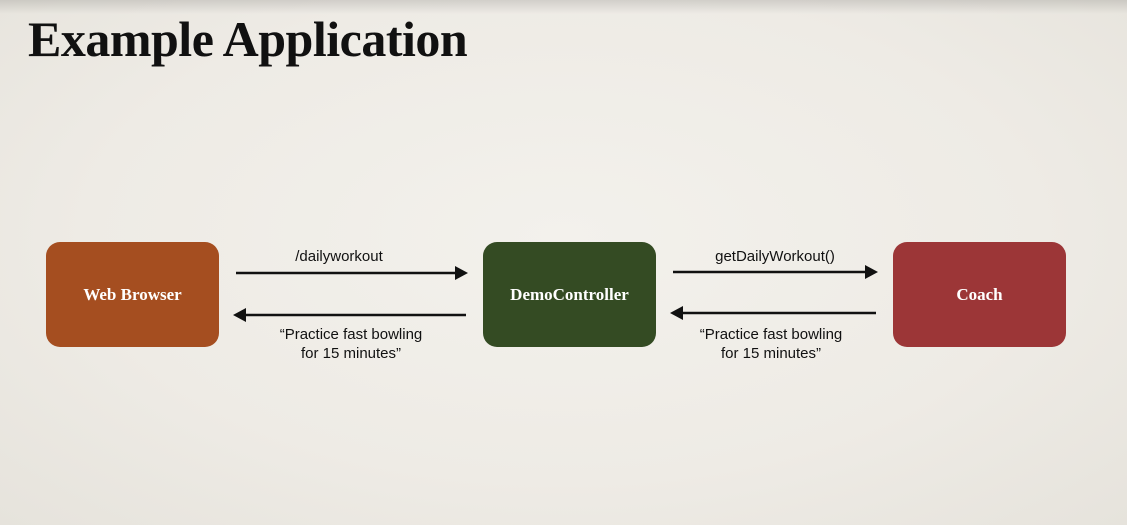 This screenshot has height=525, width=1127. I want to click on slide-title: Example Application, so click(248, 39).